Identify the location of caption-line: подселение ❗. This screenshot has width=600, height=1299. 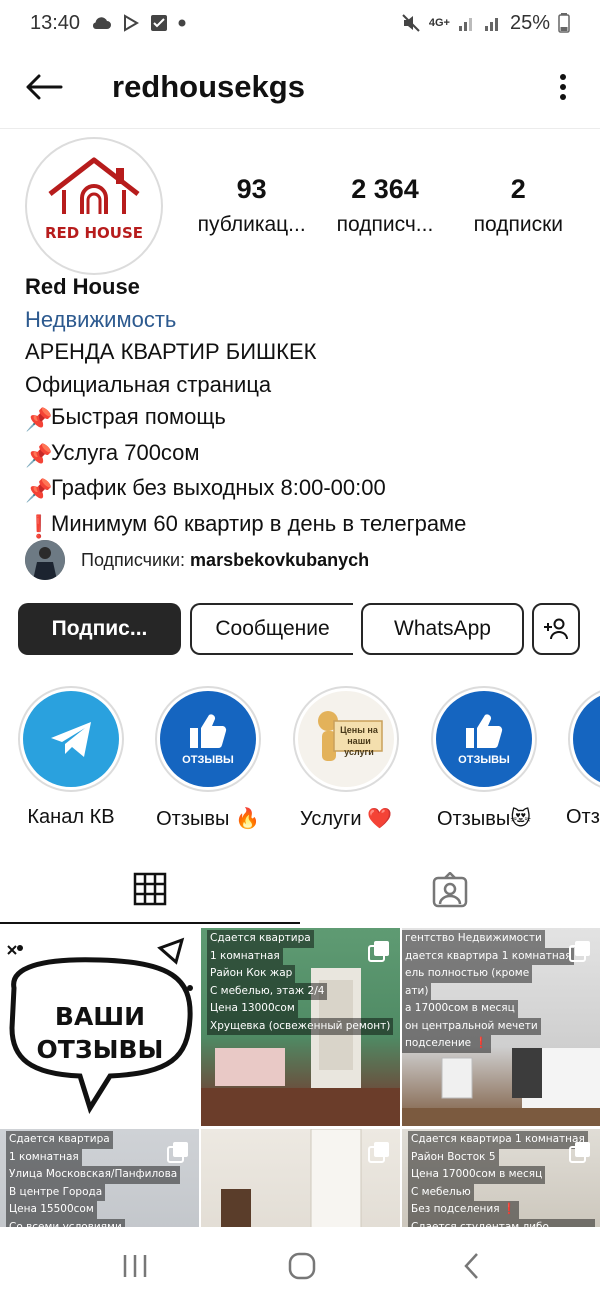
(446, 1044).